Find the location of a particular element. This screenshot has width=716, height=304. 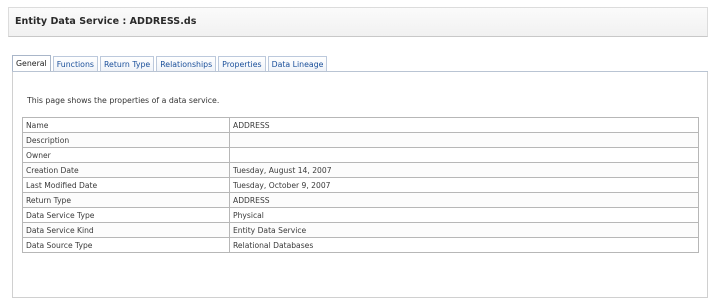

editor-title-bar: Entity Data Service : ADDRESS.ds is located at coordinates (358, 22).